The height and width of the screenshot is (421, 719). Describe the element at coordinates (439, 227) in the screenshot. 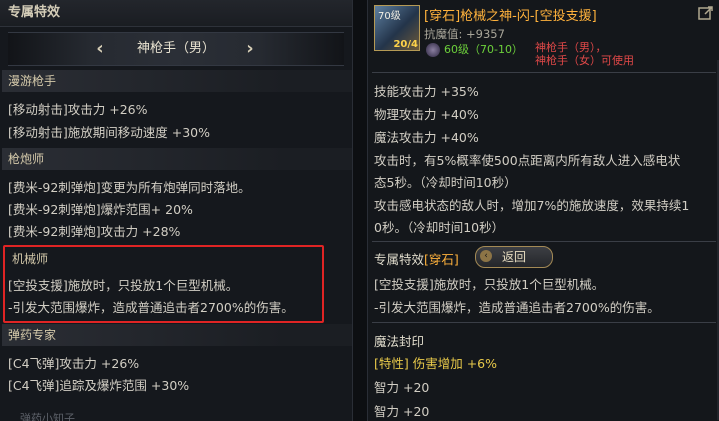

I see `effect-desc-line: 0秒。（冷却时间10秒）` at that location.